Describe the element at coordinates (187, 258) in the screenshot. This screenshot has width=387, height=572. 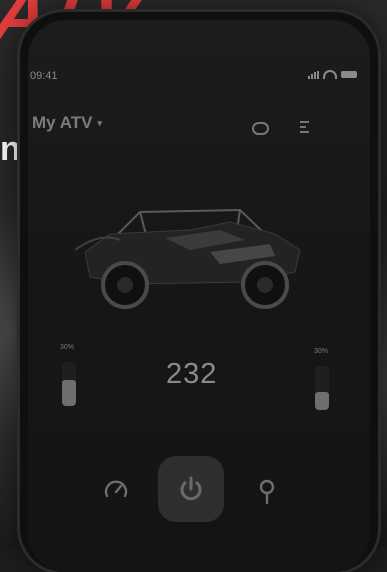
I see `atv-vehicle-image` at that location.